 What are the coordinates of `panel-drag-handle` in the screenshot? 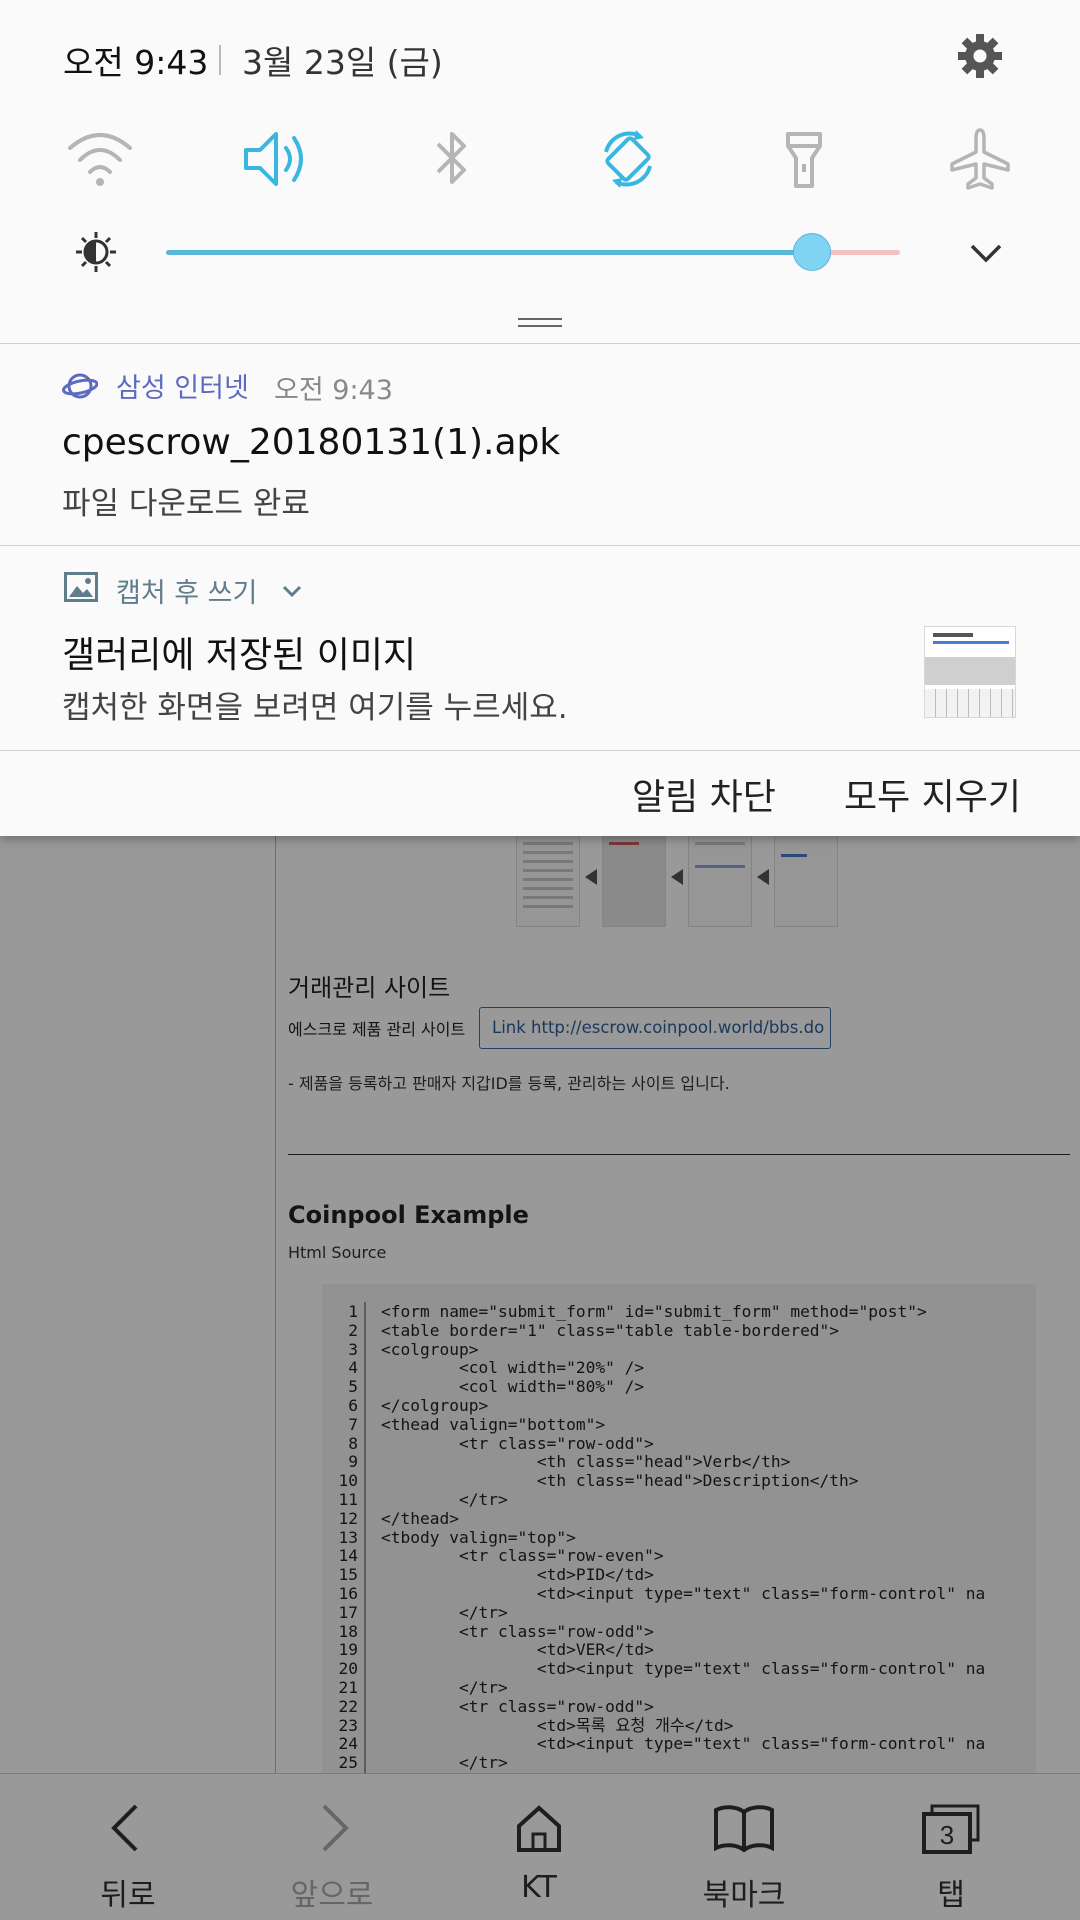 It's located at (540, 322).